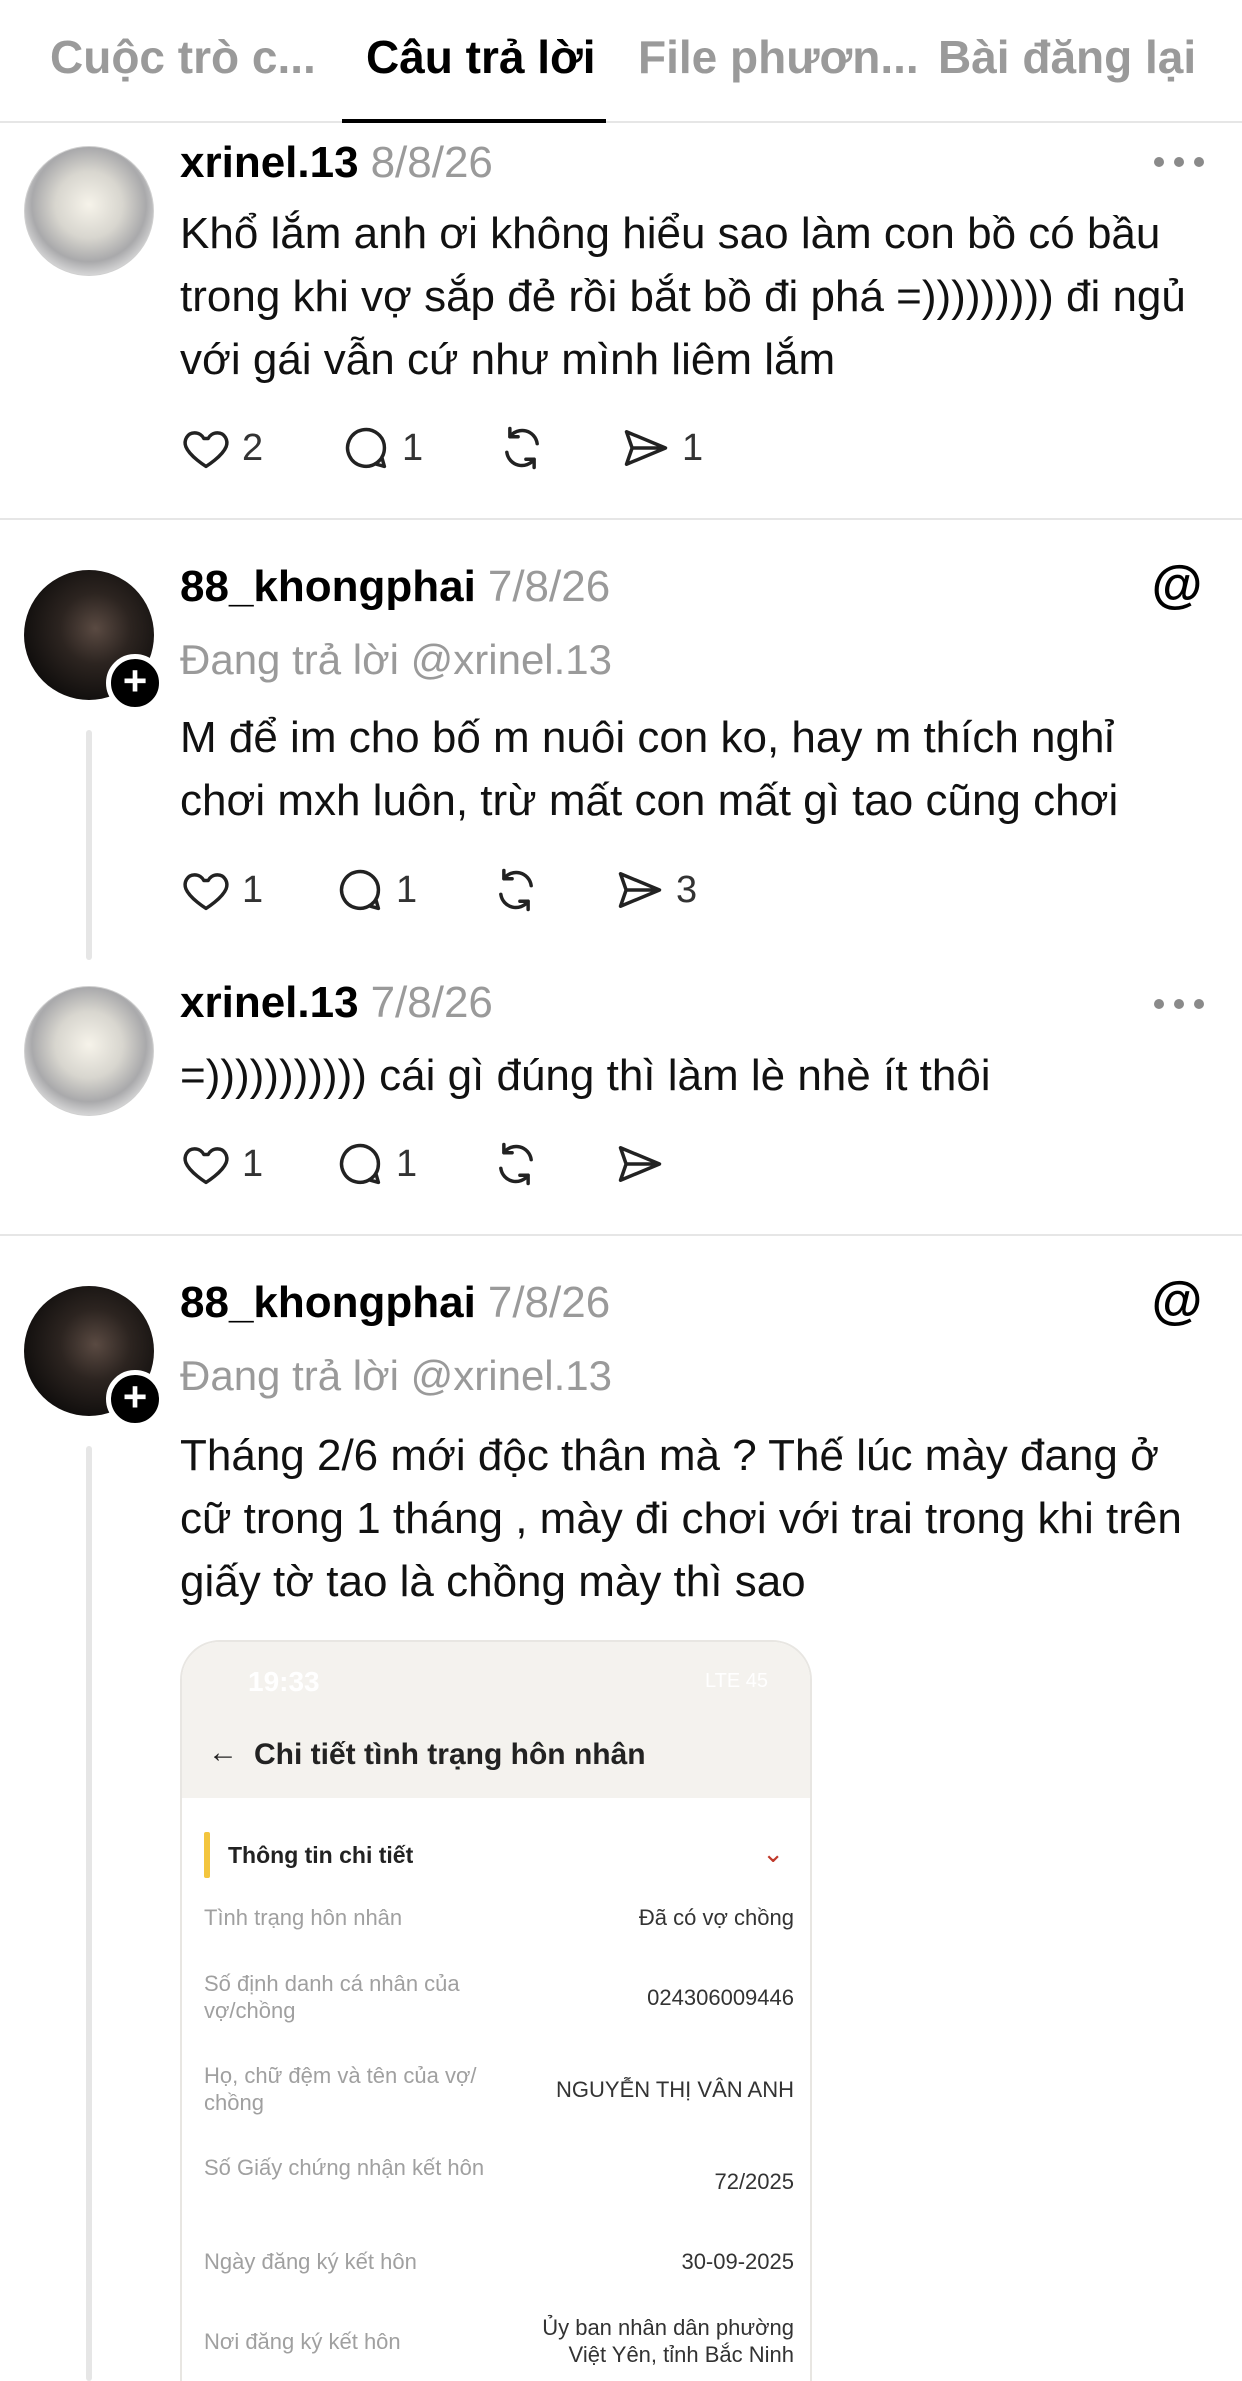 The image size is (1242, 2381). I want to click on share-count: 3, so click(687, 889).